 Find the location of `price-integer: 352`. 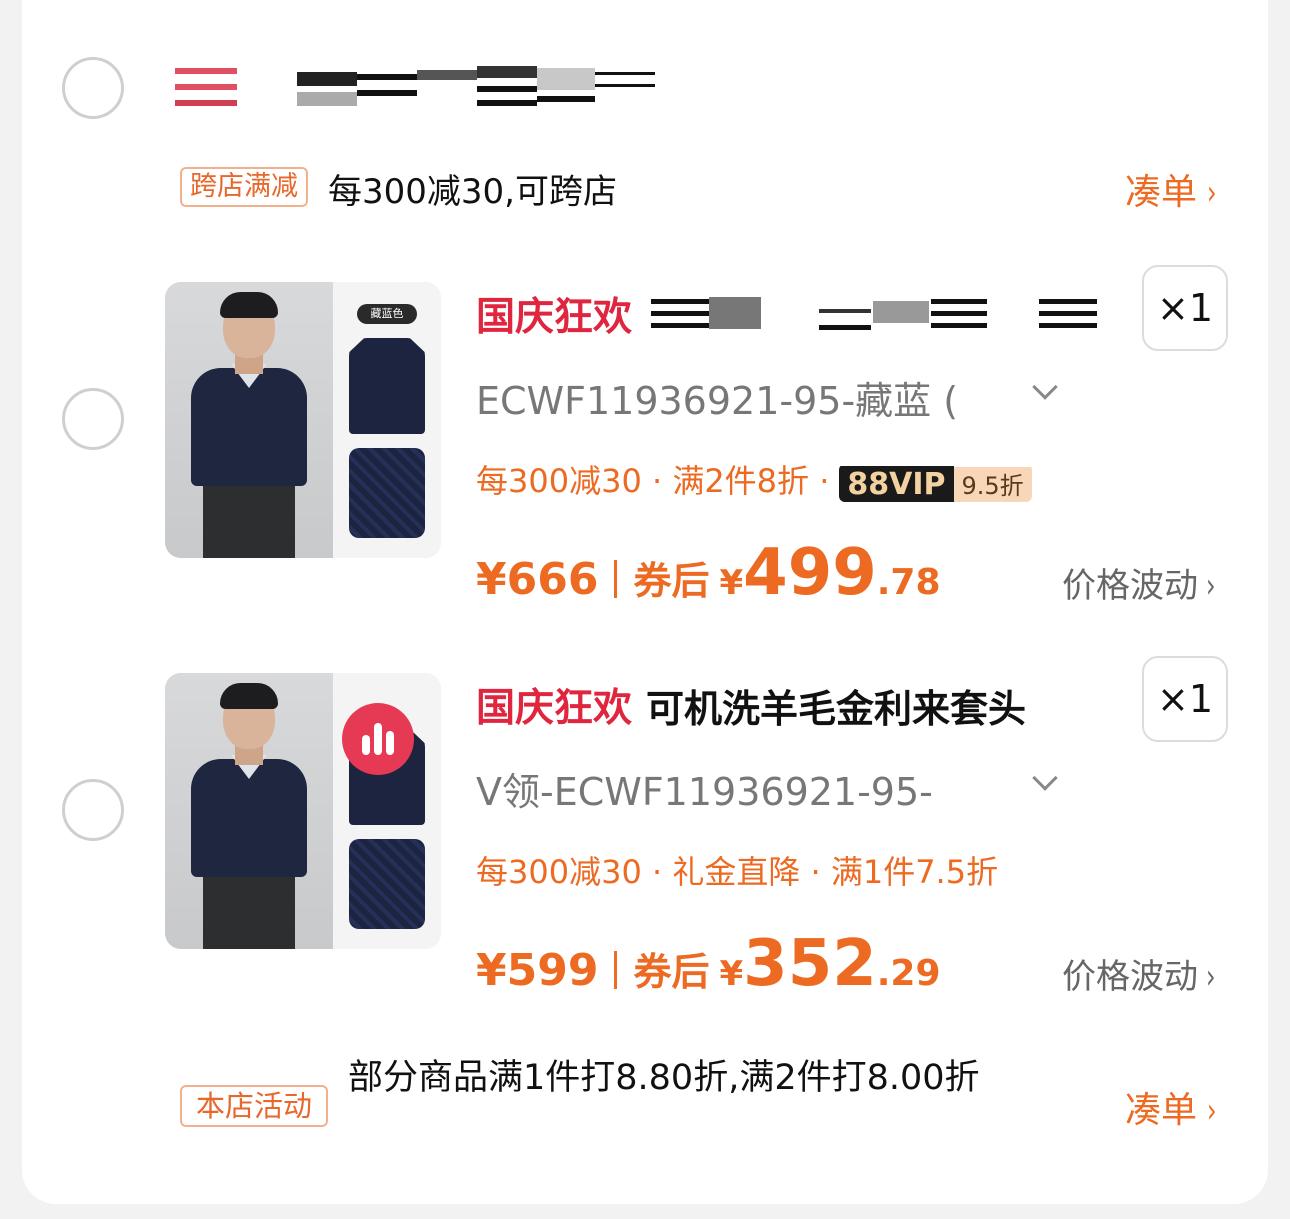

price-integer: 352 is located at coordinates (810, 964).